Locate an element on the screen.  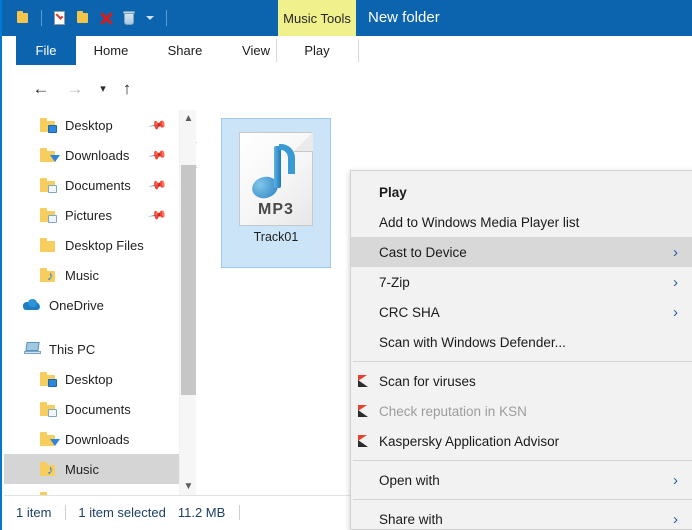
sidebar-item-onedrive: OneDrive is located at coordinates (91, 305).